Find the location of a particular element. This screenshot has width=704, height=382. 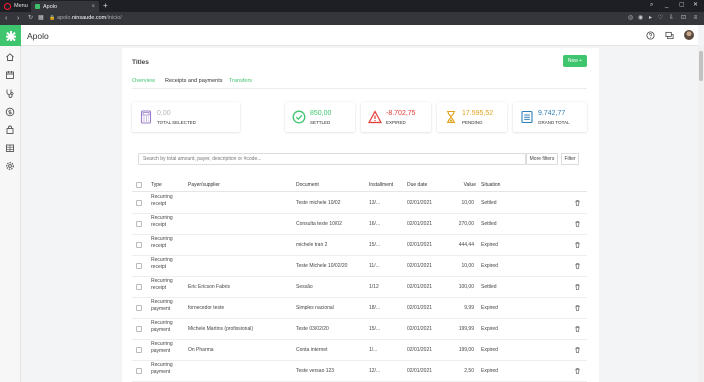

card-expired: -8.702,75 EXPIRED is located at coordinates (396, 117).